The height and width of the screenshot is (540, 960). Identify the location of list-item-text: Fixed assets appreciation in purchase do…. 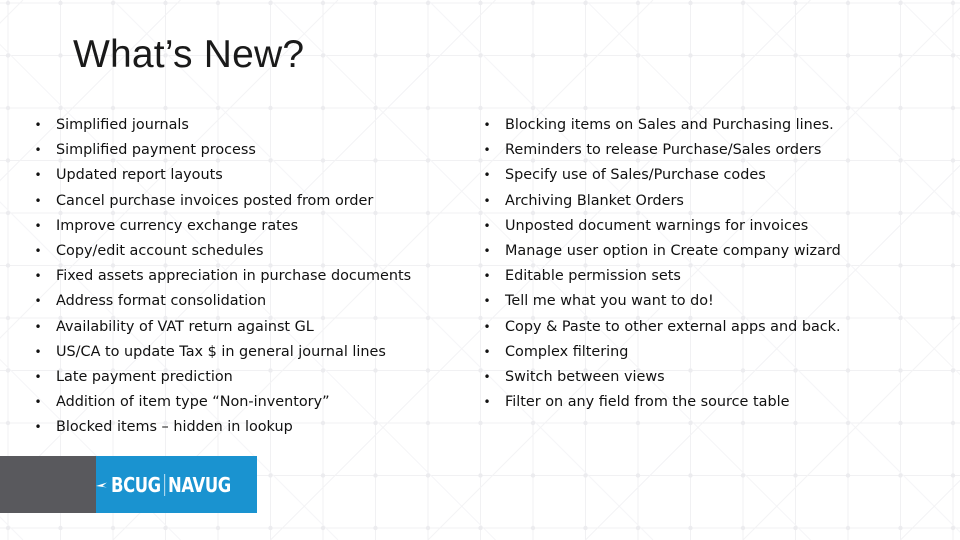
(234, 276).